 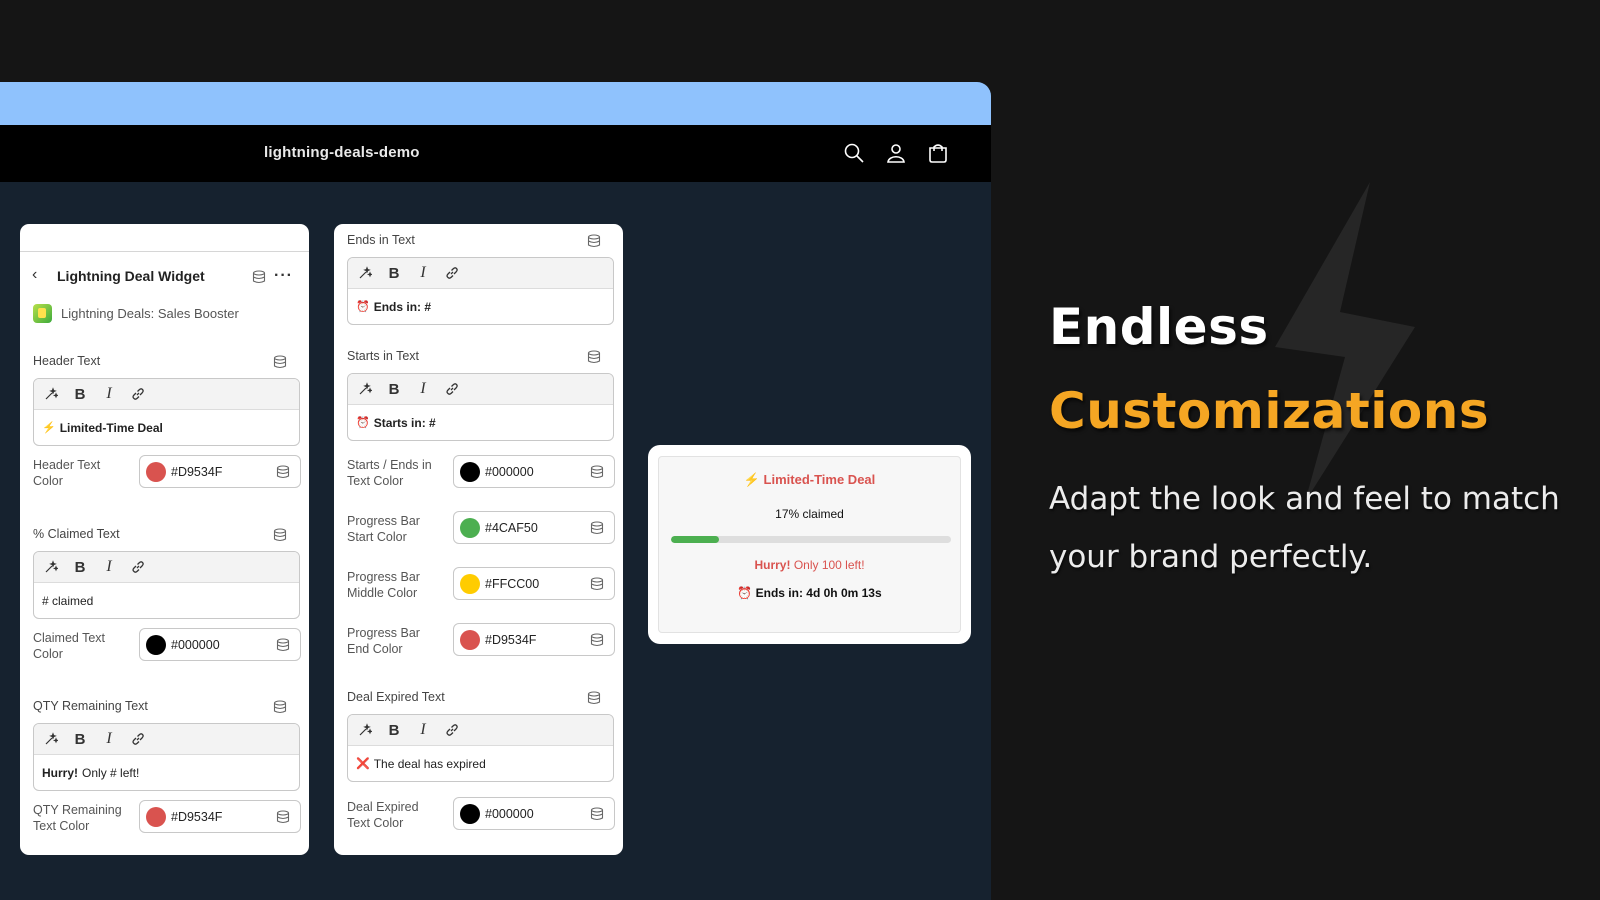 I want to click on account-icon, so click(x=896, y=153).